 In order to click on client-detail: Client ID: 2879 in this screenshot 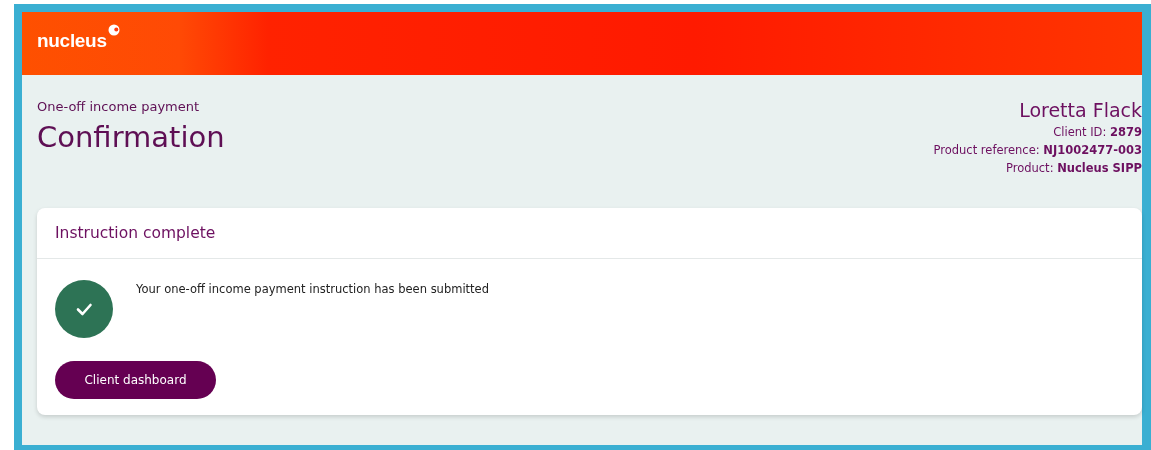, I will do `click(1097, 132)`.